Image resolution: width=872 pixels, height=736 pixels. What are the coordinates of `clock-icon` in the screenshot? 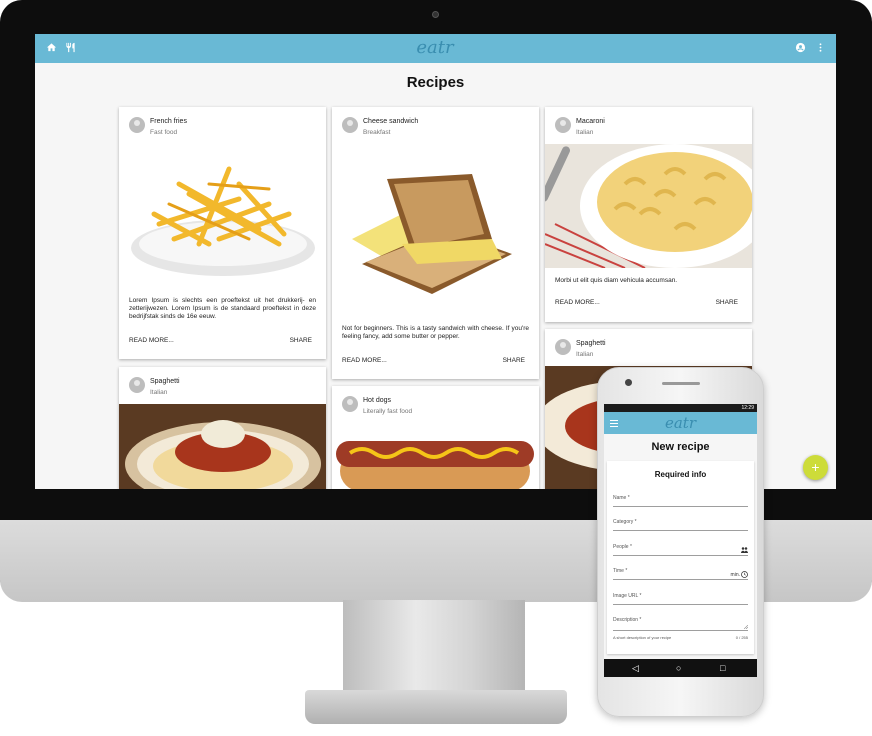 It's located at (744, 576).